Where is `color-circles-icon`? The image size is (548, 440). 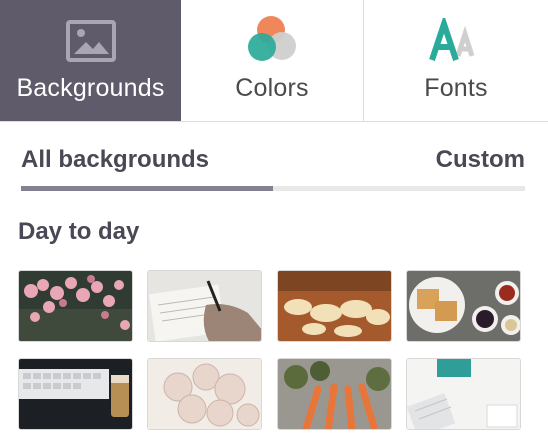
color-circles-icon is located at coordinates (272, 41).